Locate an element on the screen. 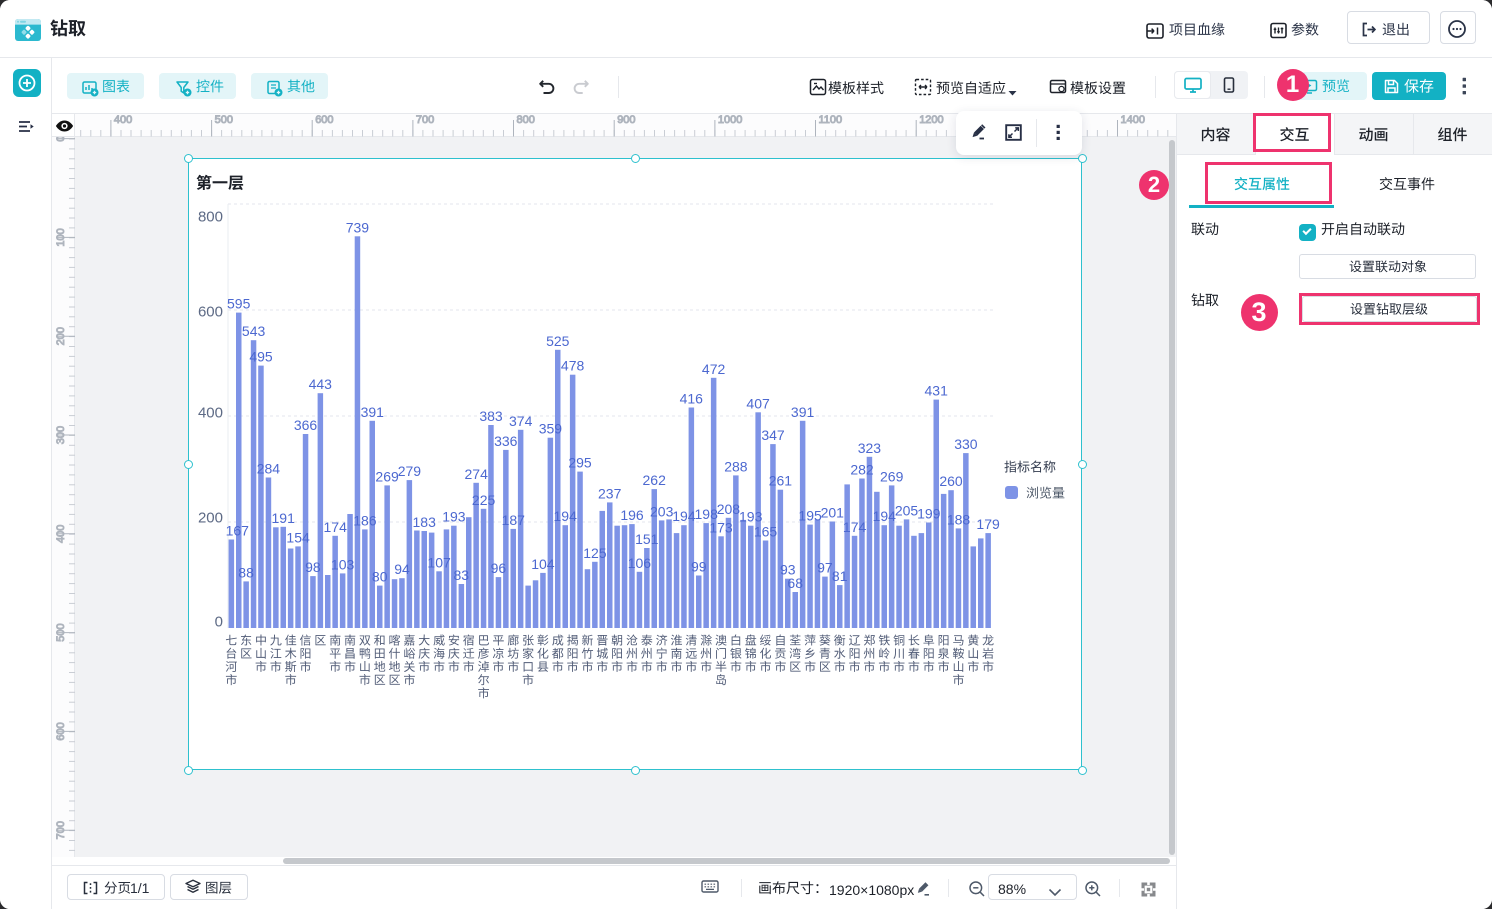 The image size is (1492, 909). svg-text: 1200 is located at coordinates (931, 120).